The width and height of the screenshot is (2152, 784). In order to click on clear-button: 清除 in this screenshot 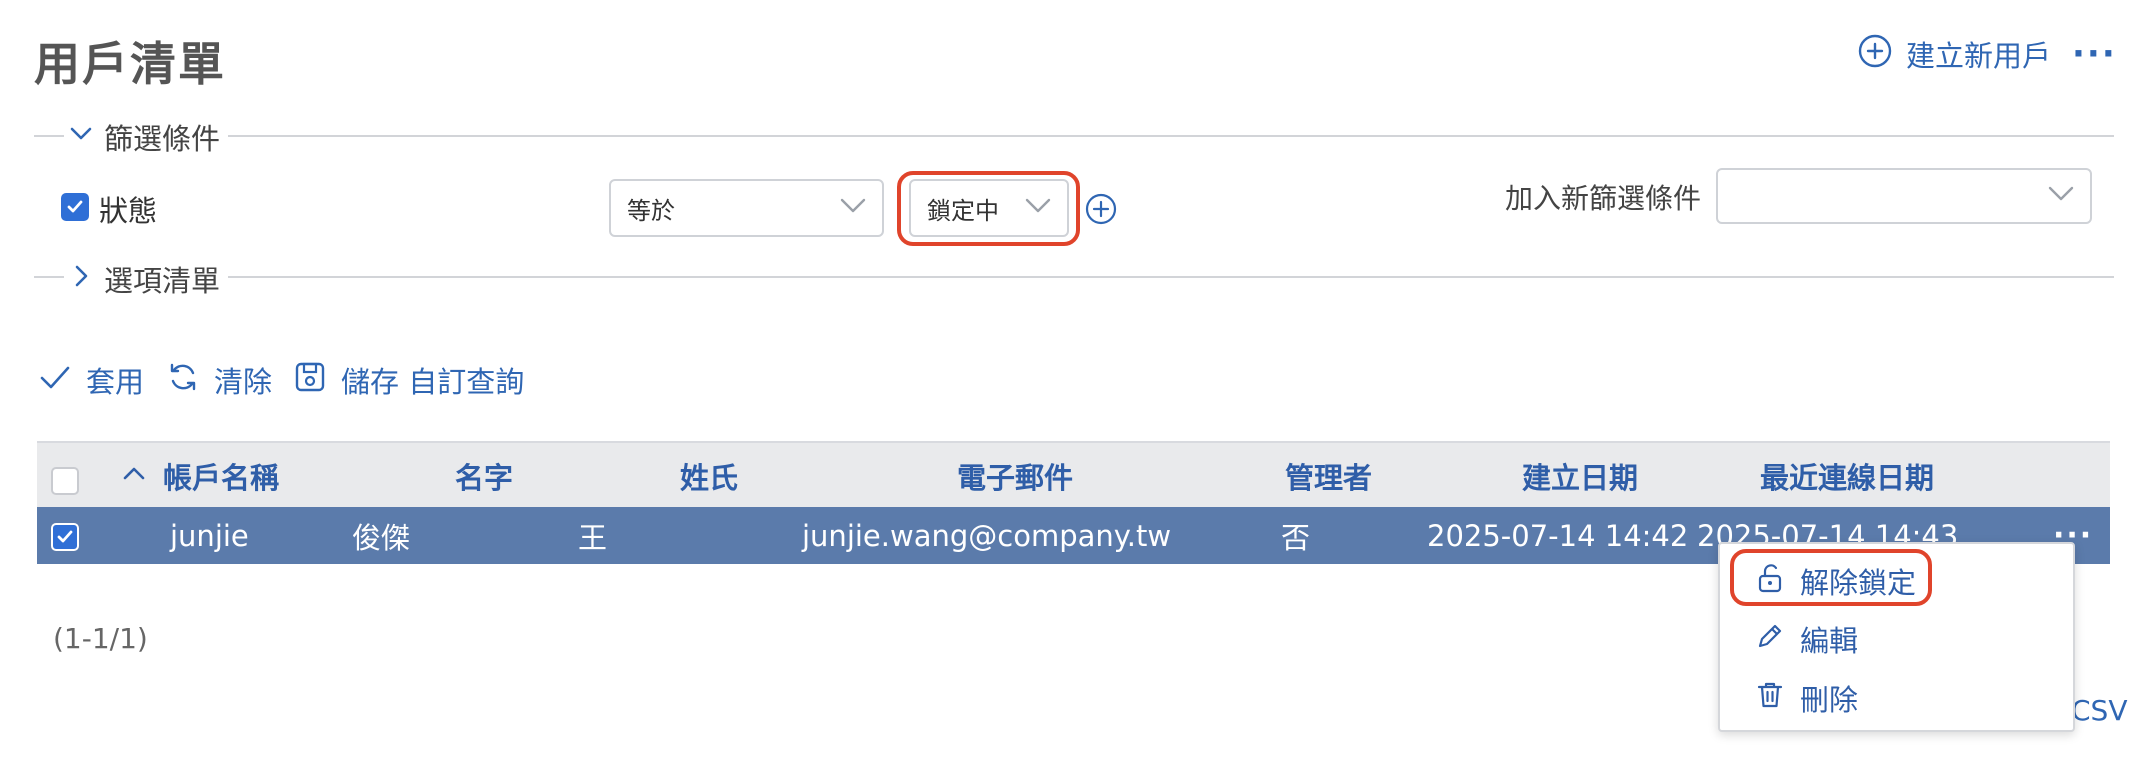, I will do `click(219, 380)`.